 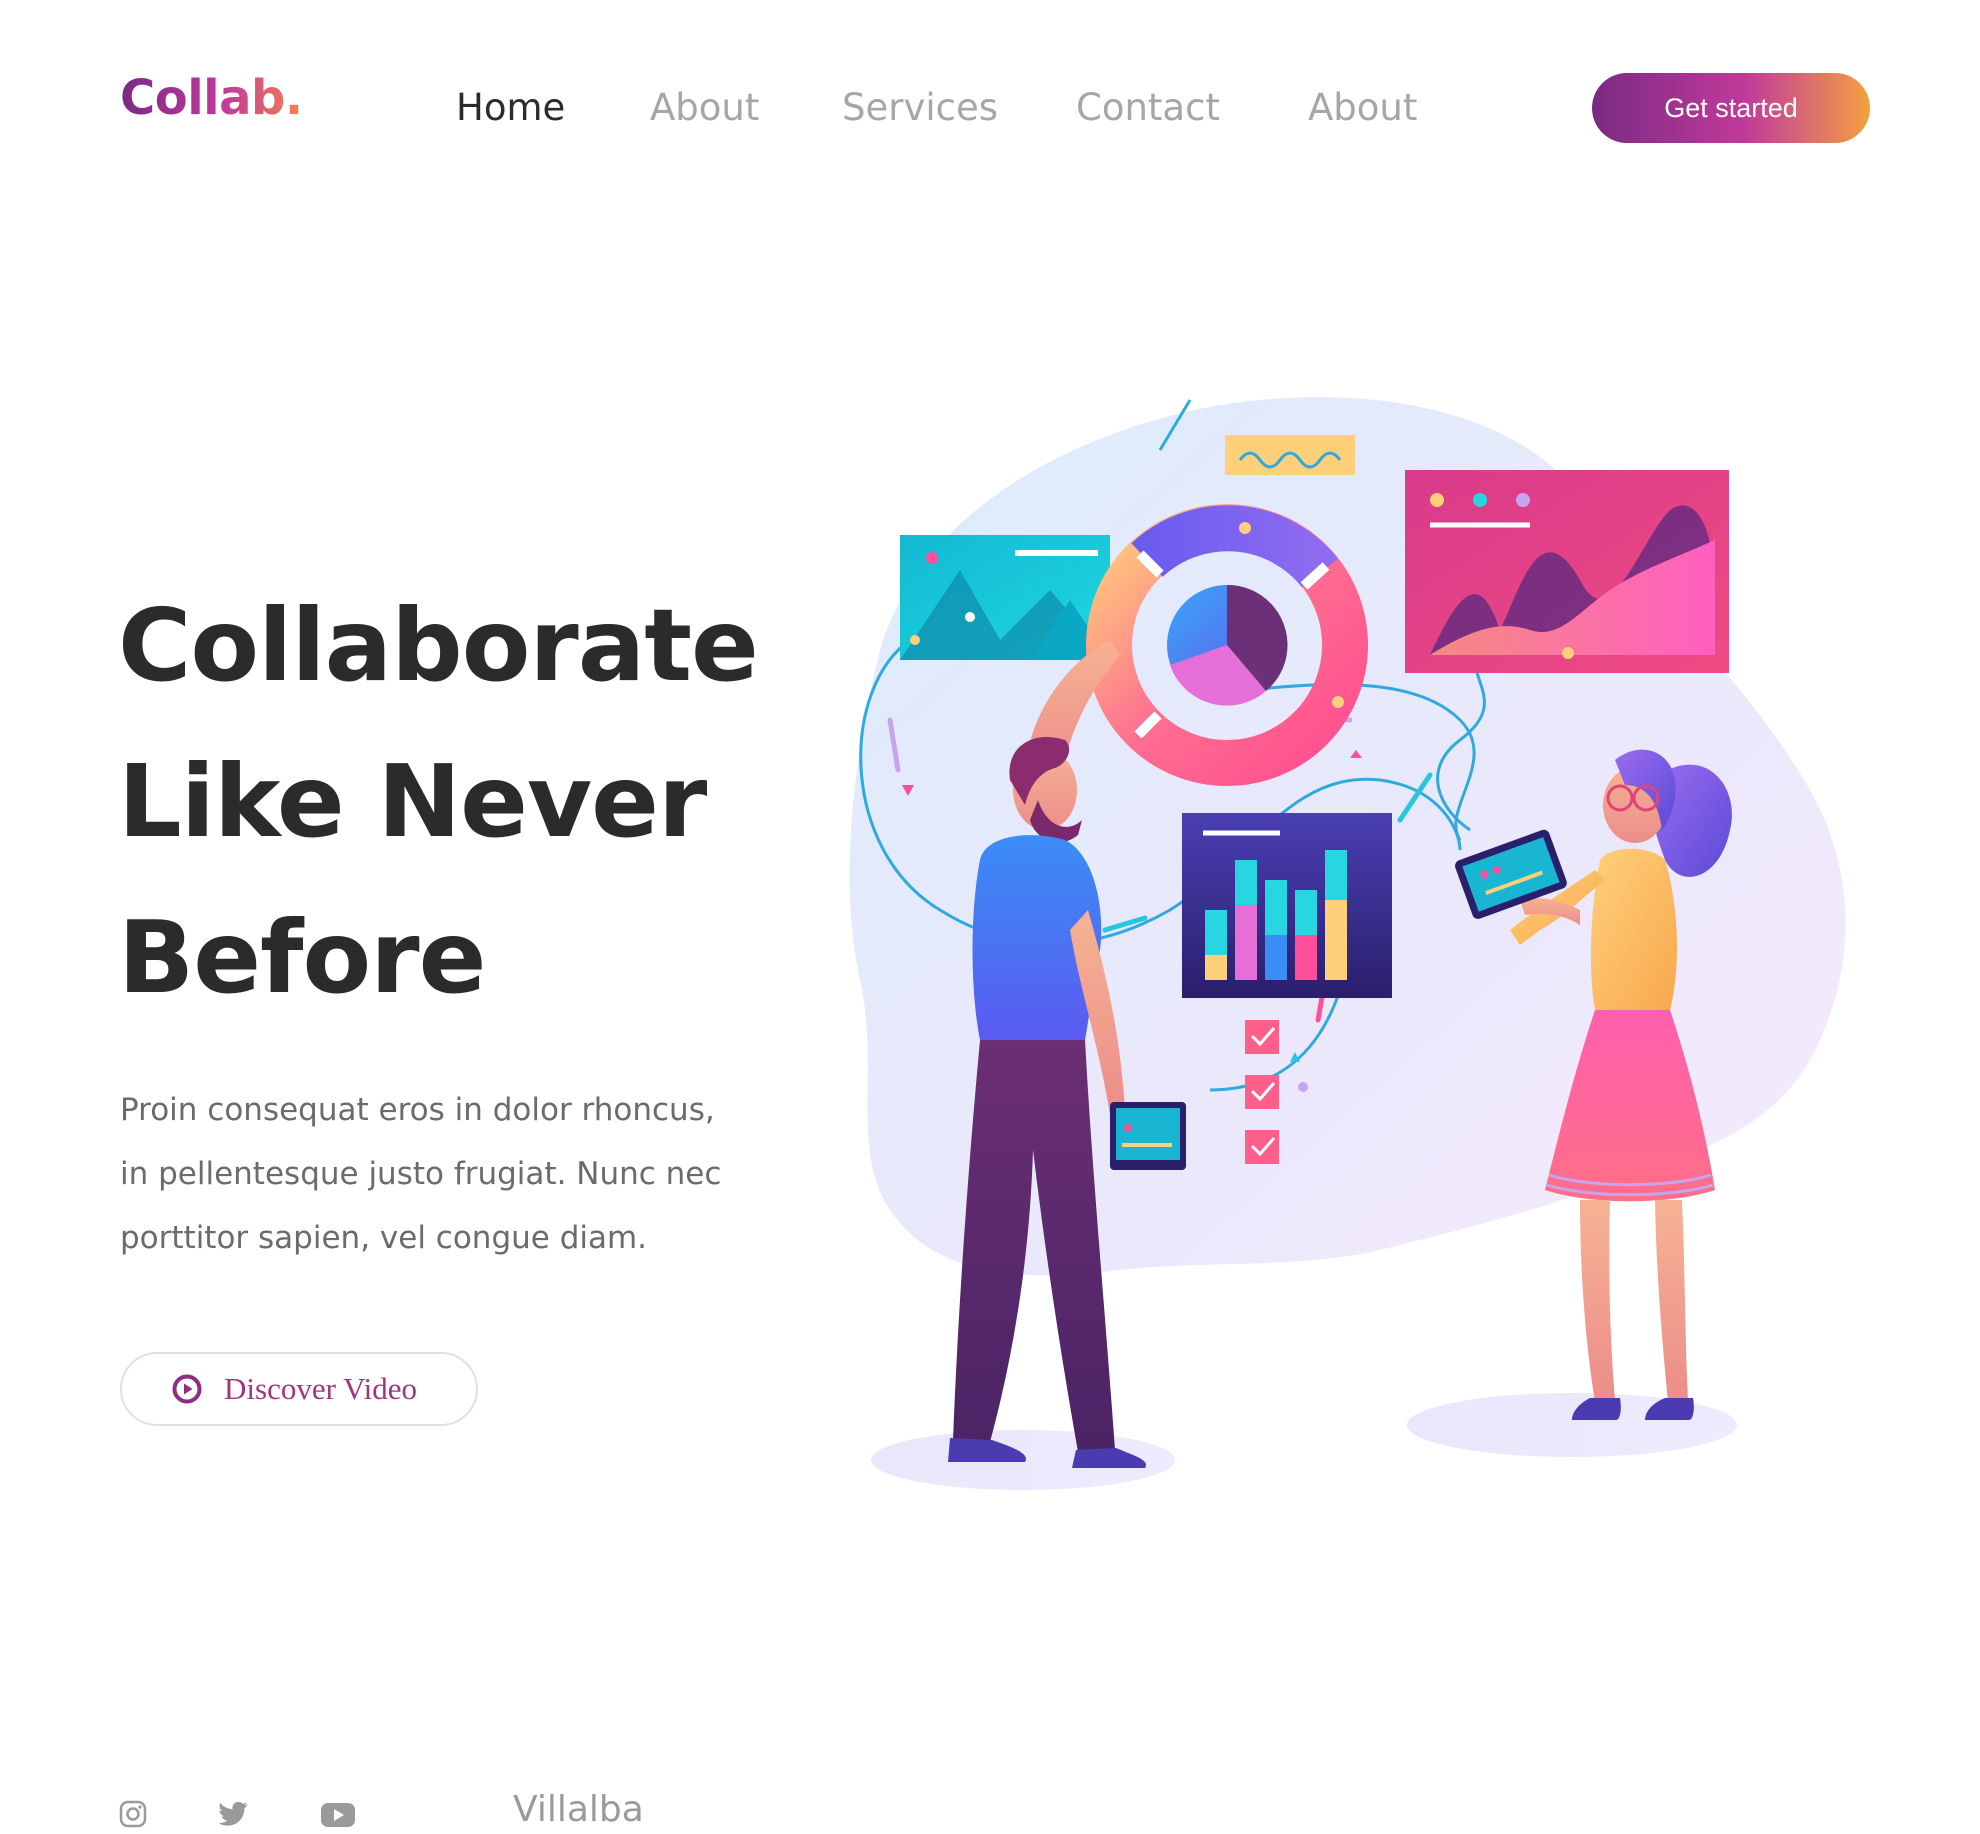 What do you see at coordinates (1567, 571) in the screenshot?
I see `area-chart-graphic` at bounding box center [1567, 571].